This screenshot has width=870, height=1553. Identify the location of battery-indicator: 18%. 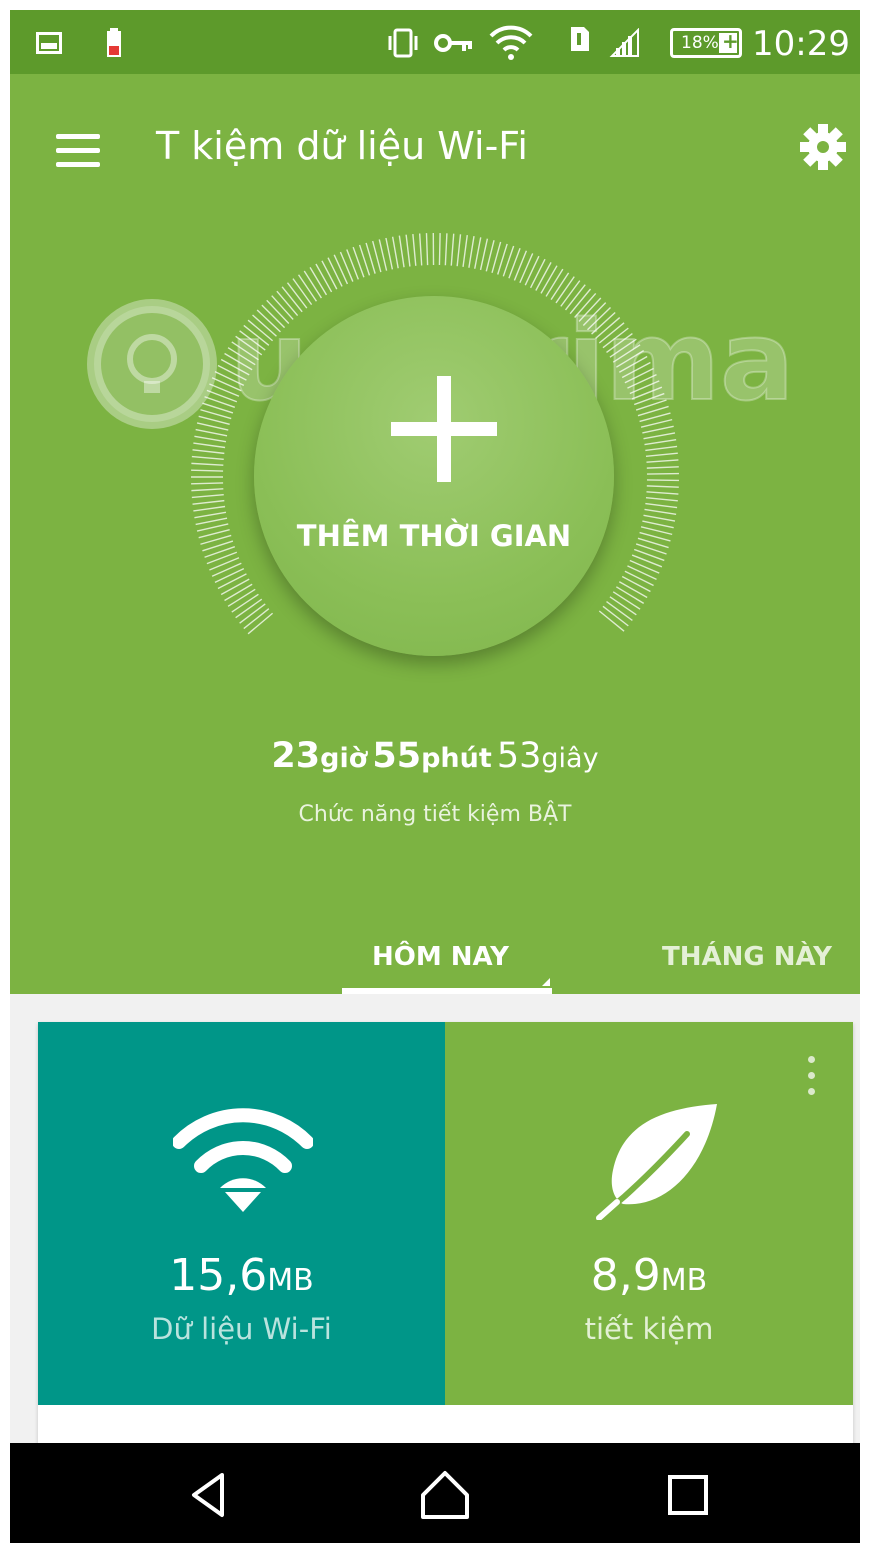
(706, 43).